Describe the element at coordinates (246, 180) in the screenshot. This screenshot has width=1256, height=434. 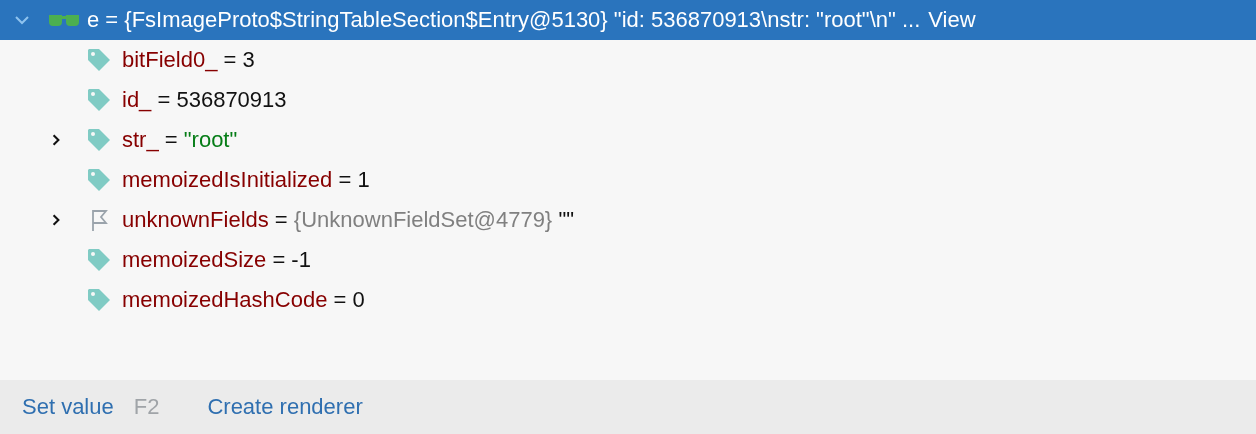
I see `field-label: memoizedIsInitialized = 1` at that location.